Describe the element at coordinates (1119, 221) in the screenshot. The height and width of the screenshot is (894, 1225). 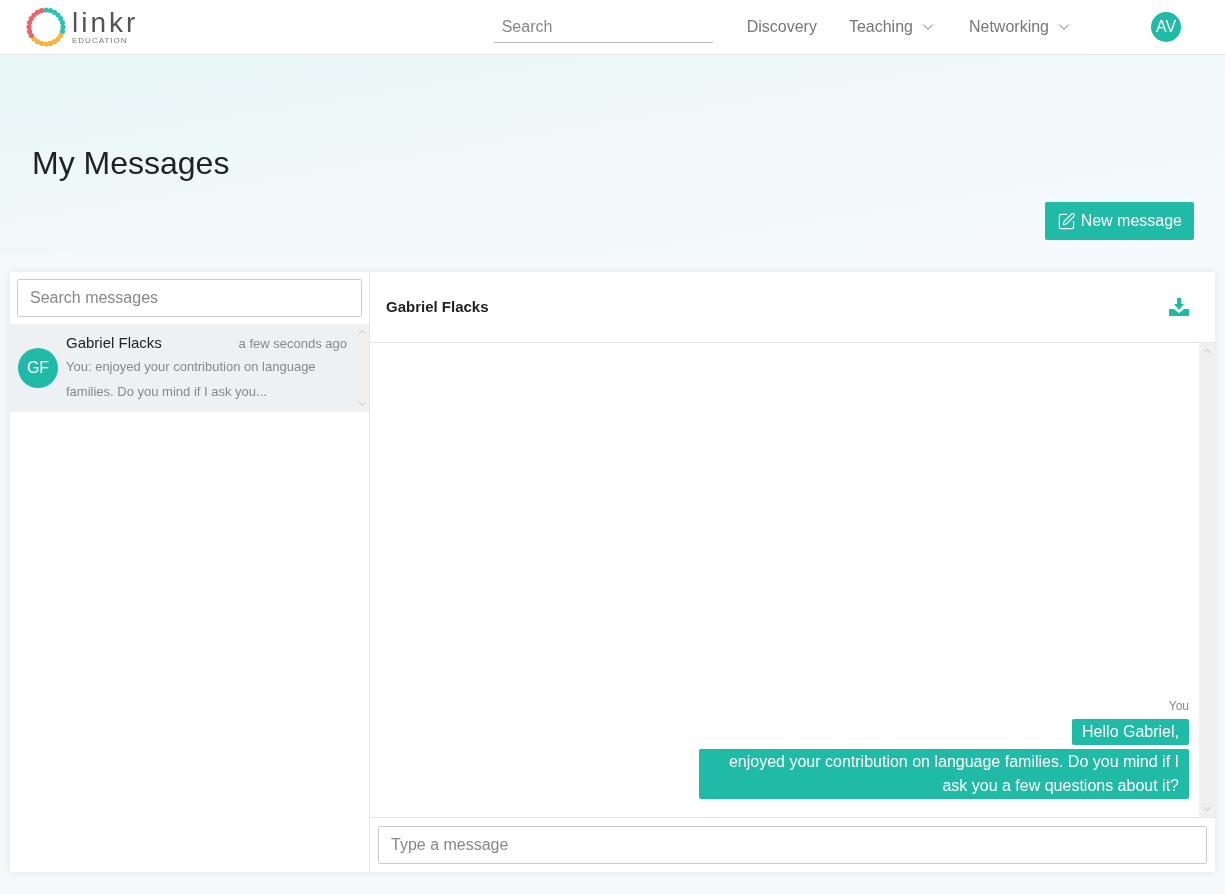
I see `new-message-button: New message` at that location.